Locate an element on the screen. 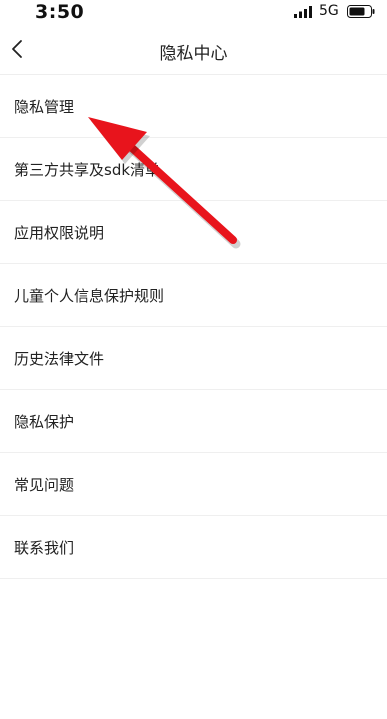 This screenshot has width=387, height=719. menu-item-label: 隐私保护 is located at coordinates (44, 422).